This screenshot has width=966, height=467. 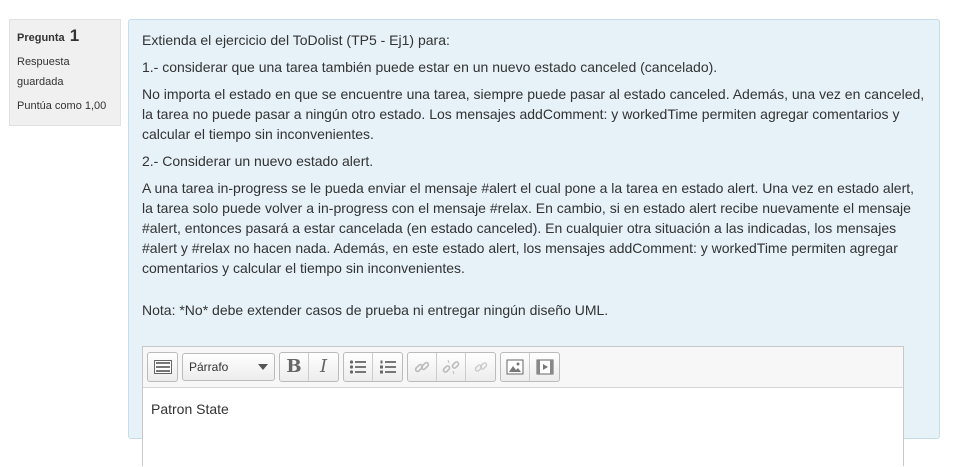 I want to click on unlink-icon, so click(x=451, y=367).